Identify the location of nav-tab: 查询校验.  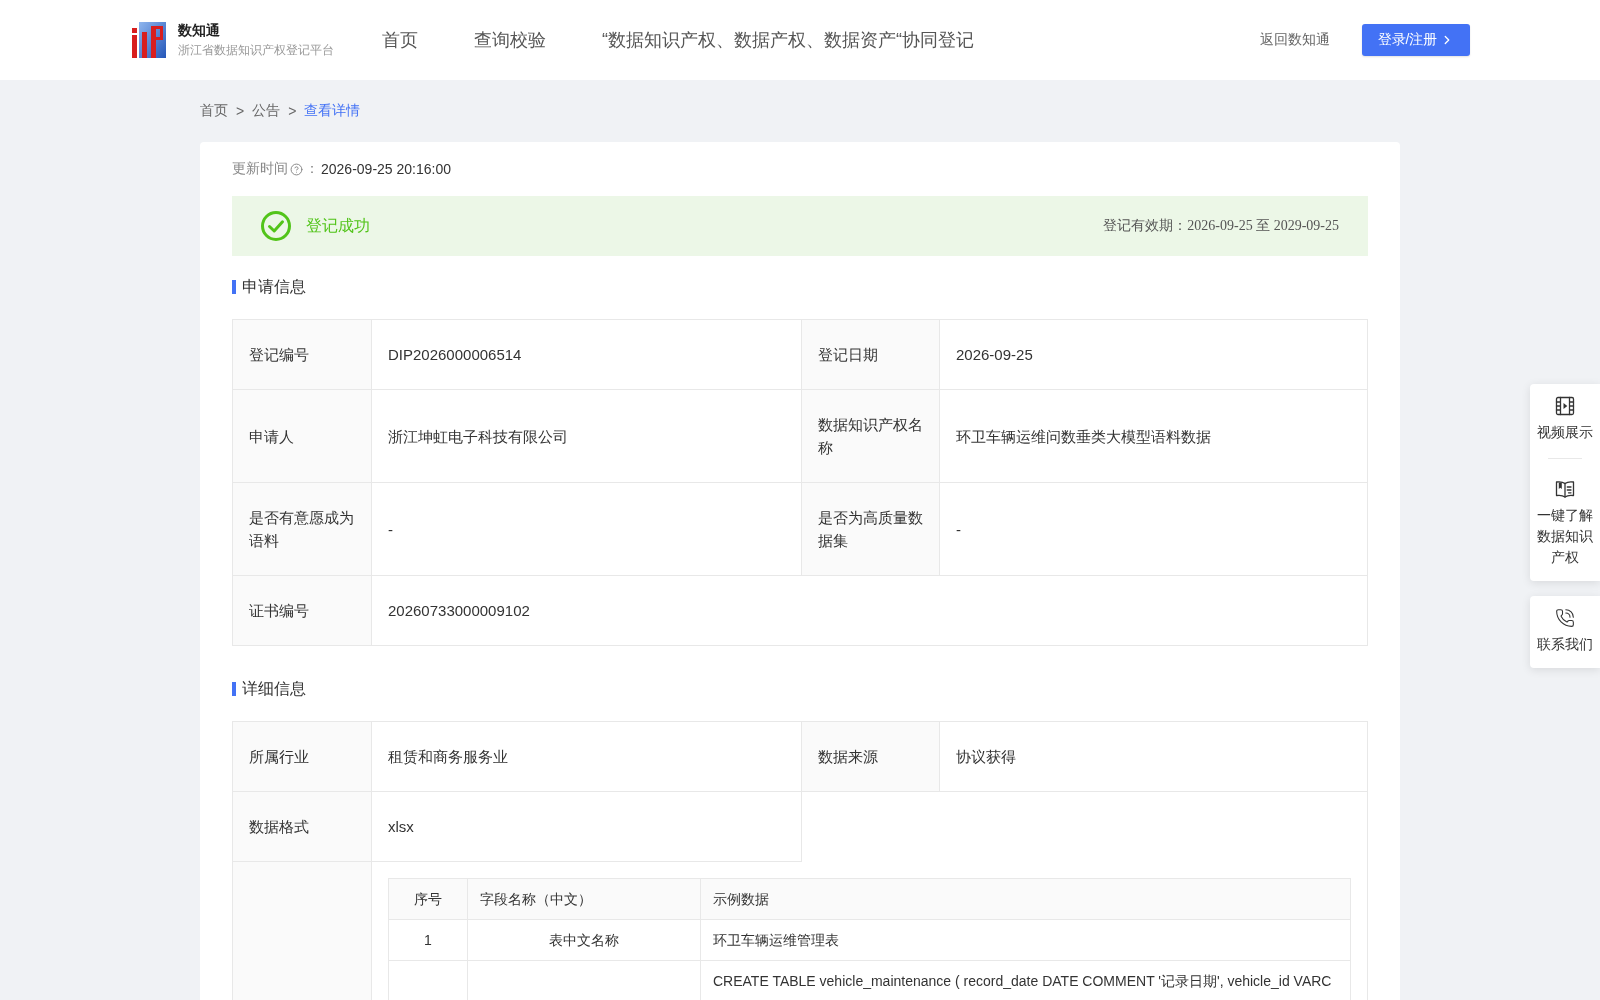
(510, 40).